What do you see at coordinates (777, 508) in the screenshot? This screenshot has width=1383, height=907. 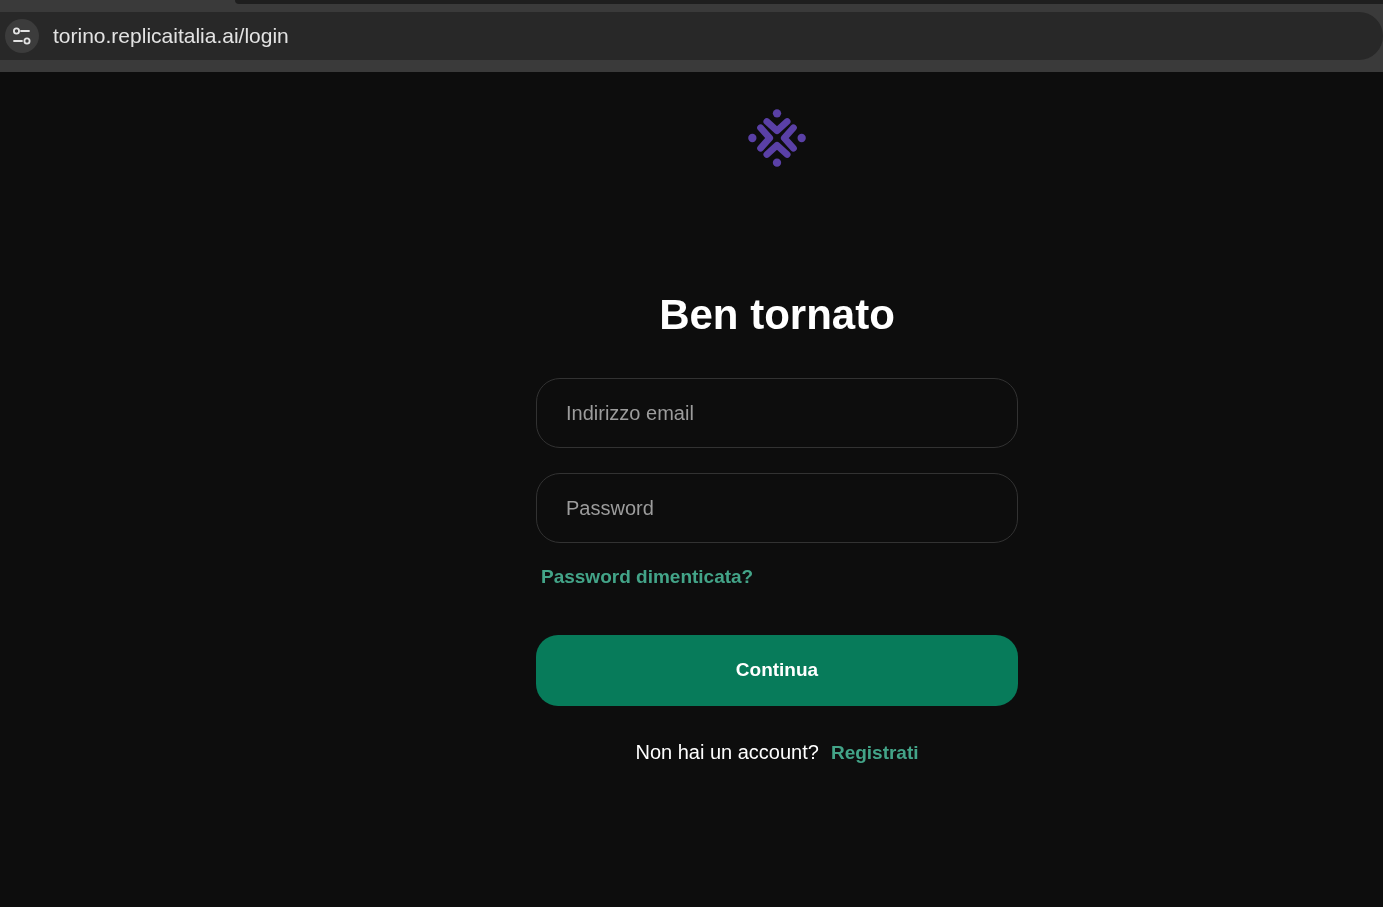 I see `password-field: Password` at bounding box center [777, 508].